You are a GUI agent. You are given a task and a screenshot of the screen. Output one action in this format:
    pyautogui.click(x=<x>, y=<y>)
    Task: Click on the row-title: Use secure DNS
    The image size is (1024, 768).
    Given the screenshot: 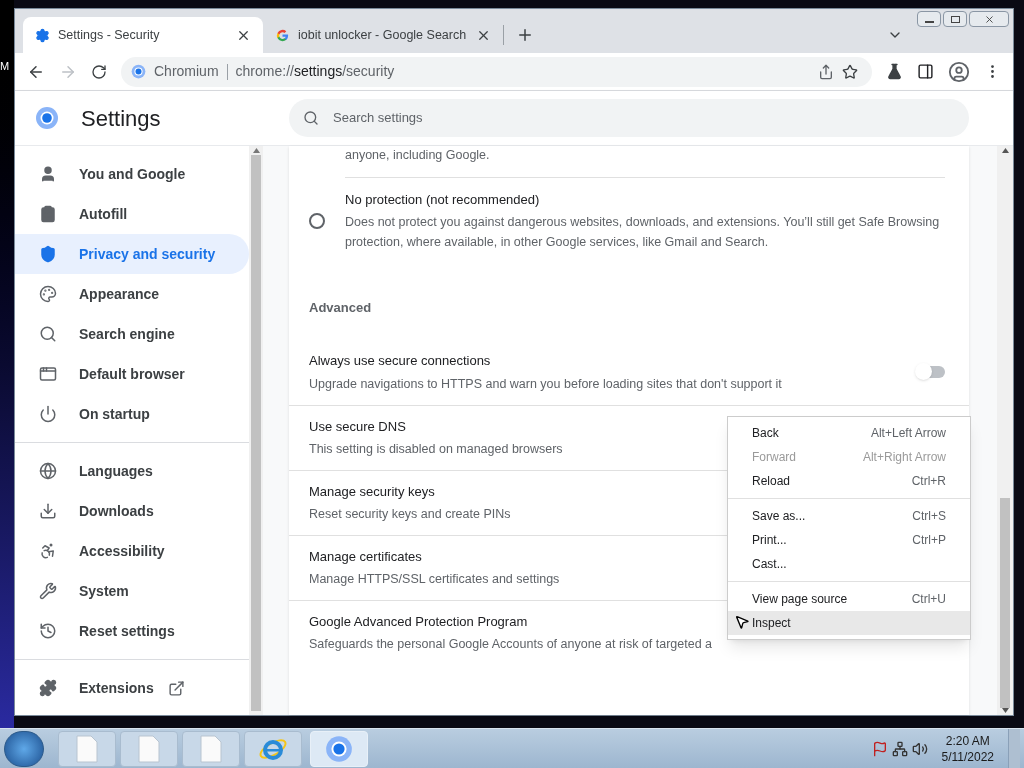 What is the action you would take?
    pyautogui.click(x=357, y=426)
    